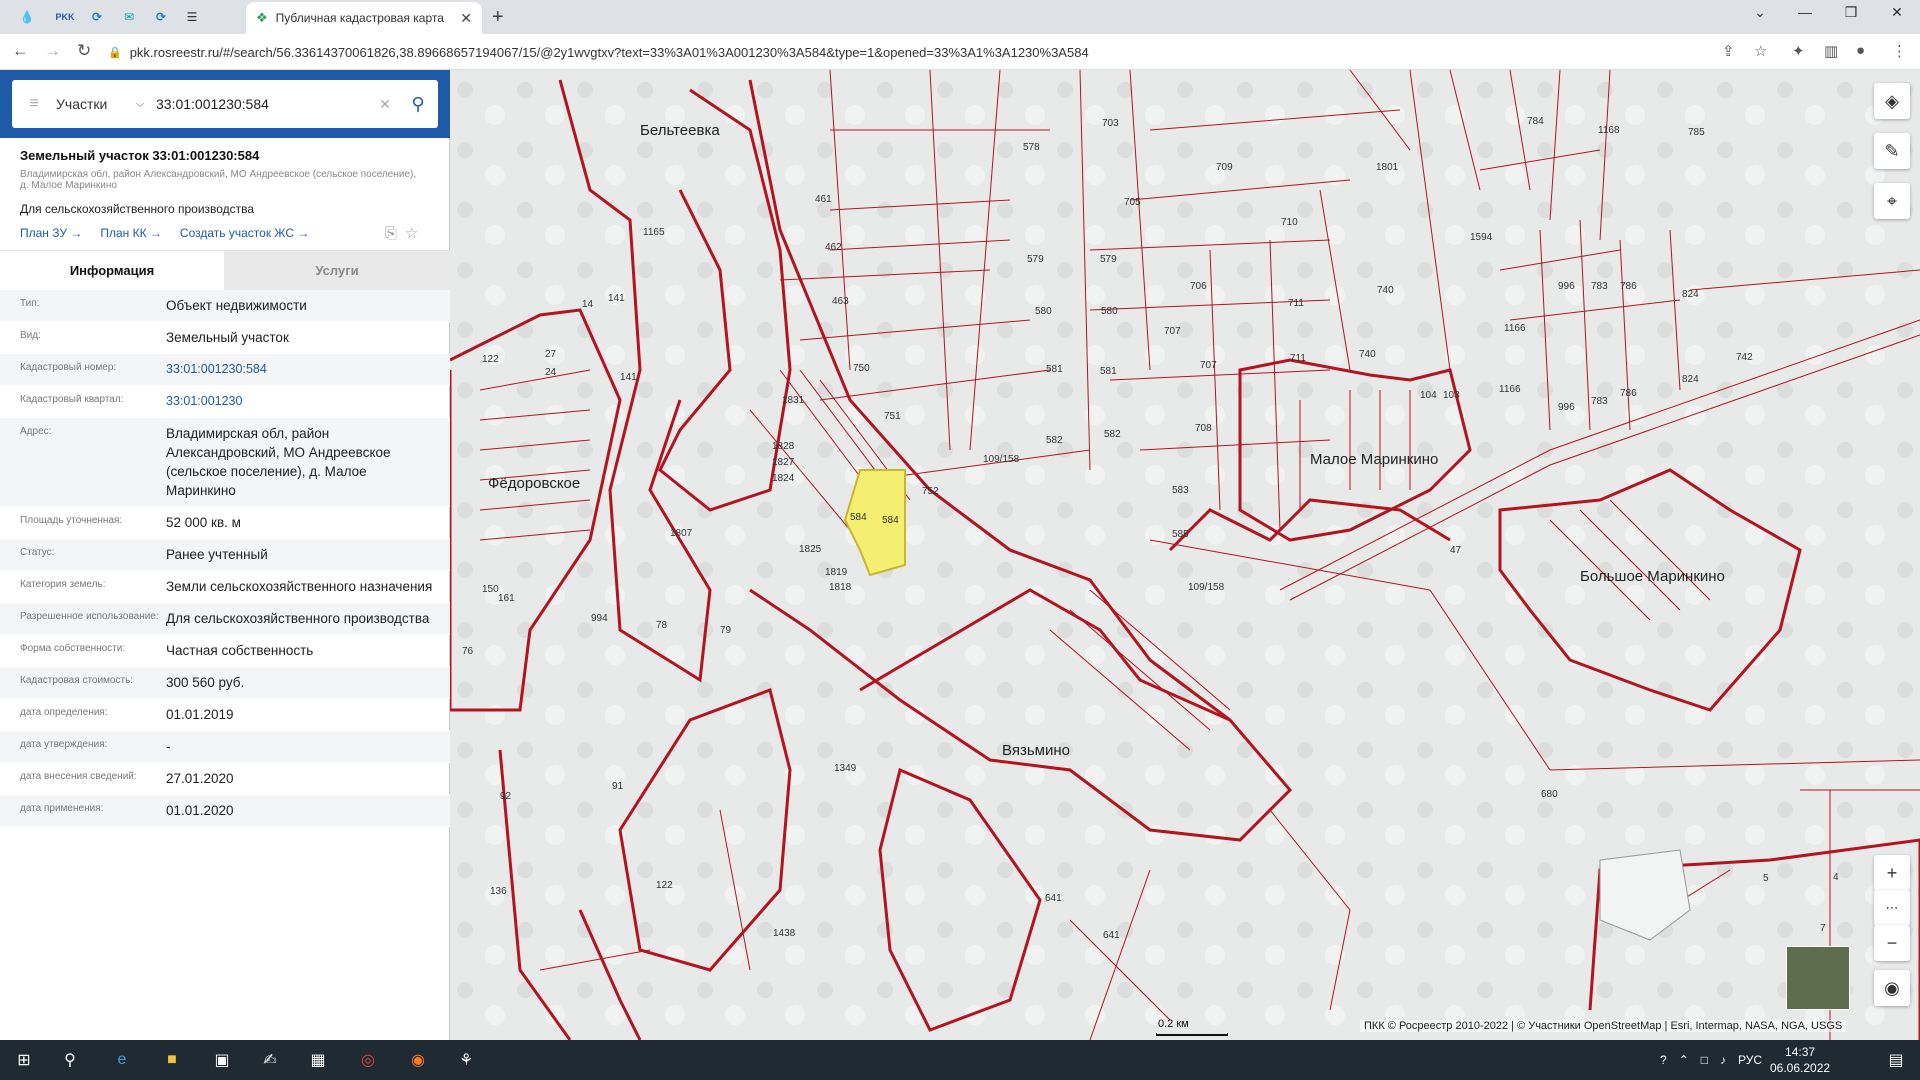 The width and height of the screenshot is (1920, 1080). I want to click on parcel-label: 161, so click(506, 598).